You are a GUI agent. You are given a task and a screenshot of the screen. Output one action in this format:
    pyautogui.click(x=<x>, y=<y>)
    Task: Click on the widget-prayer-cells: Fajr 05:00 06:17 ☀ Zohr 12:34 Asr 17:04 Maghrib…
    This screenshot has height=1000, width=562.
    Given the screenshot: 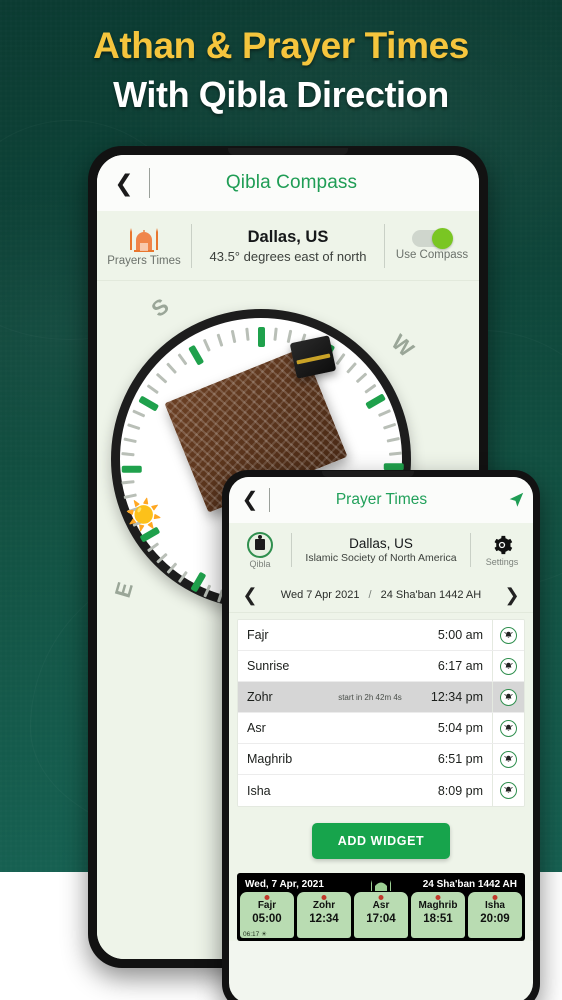 What is the action you would take?
    pyautogui.click(x=381, y=915)
    